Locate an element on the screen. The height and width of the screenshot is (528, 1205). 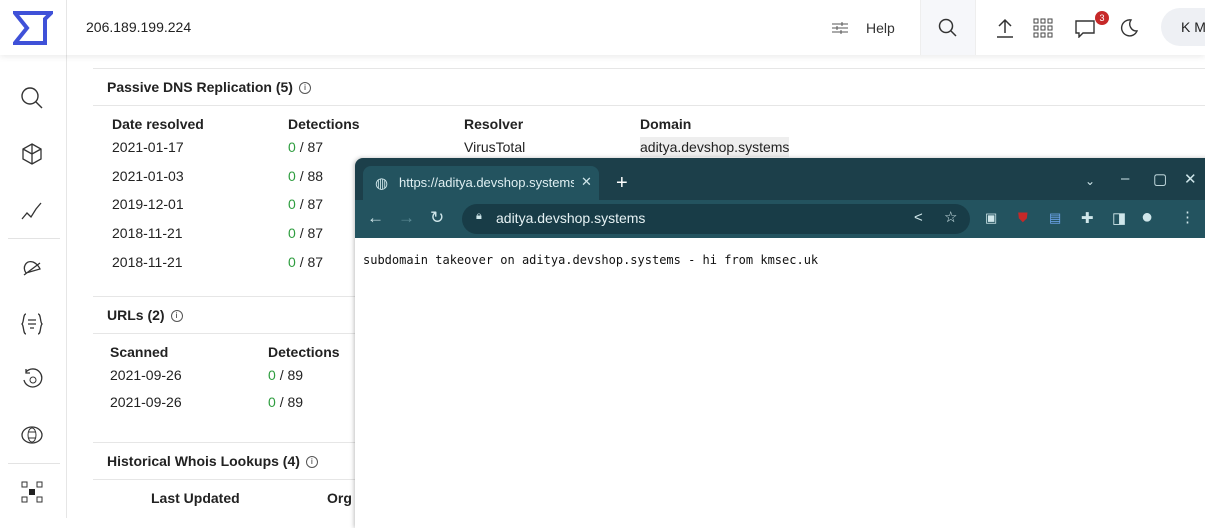
help-link: Help is located at coordinates (880, 27).